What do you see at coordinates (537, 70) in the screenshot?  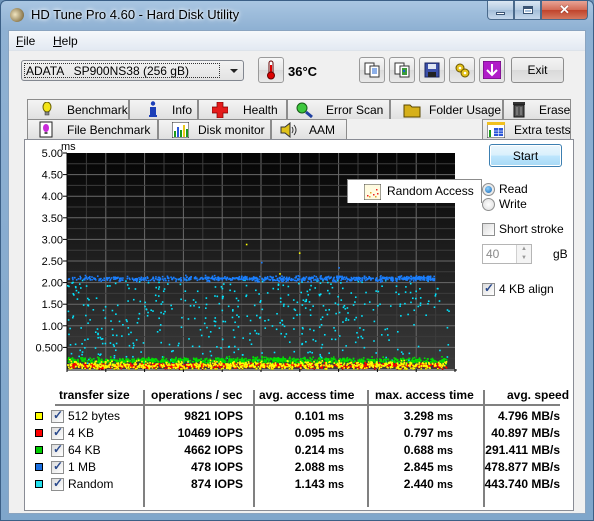 I see `exit-button: Exit` at bounding box center [537, 70].